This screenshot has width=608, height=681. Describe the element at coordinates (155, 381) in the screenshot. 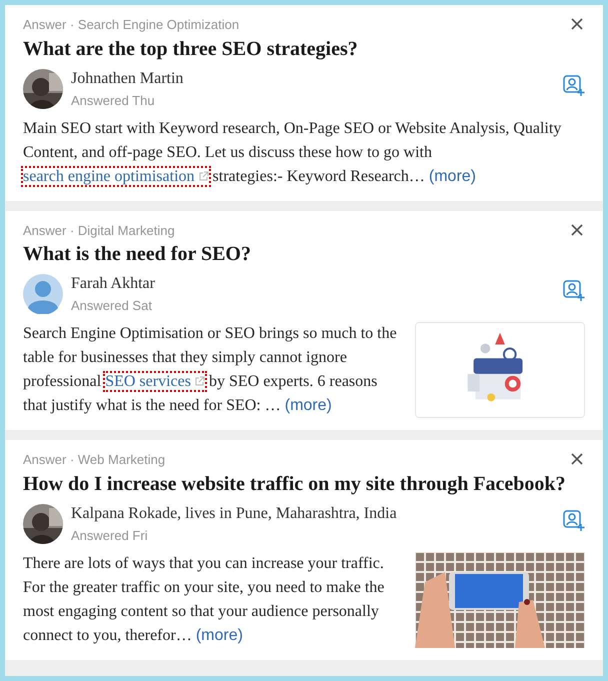

I see `answer-link: SEO services` at that location.